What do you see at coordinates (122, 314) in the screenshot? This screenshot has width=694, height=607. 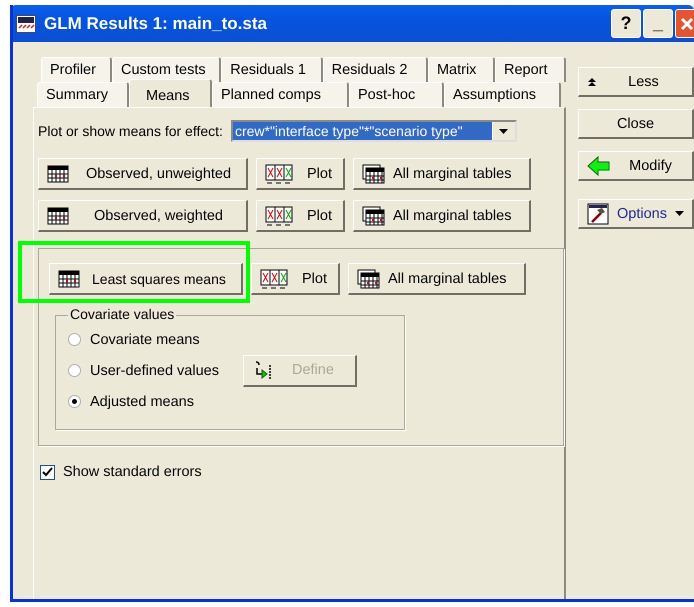 I see `group-title: Covariate values` at bounding box center [122, 314].